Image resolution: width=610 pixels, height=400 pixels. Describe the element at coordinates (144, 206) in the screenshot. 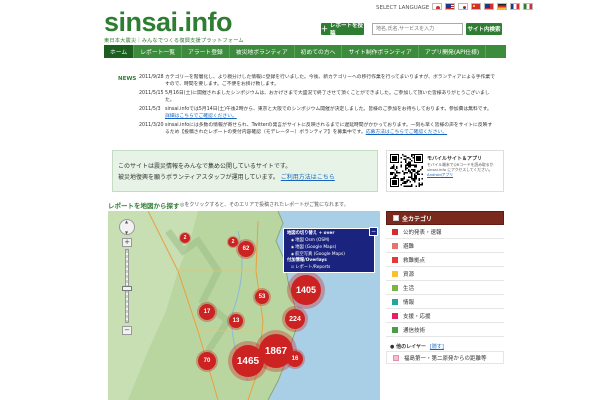

I see `map-section-title: レポートを地図から探す` at that location.